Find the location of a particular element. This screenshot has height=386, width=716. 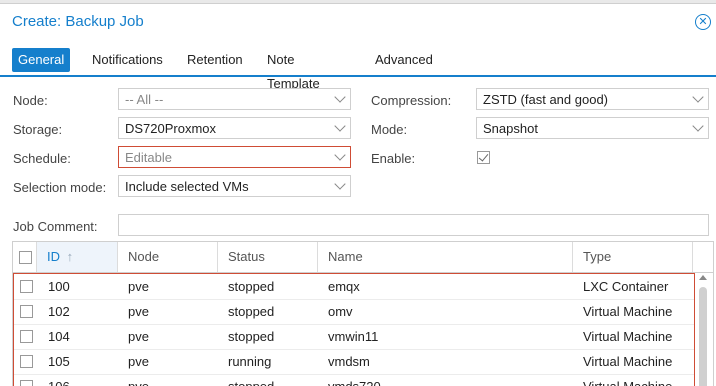

select-all-header is located at coordinates (25, 257).